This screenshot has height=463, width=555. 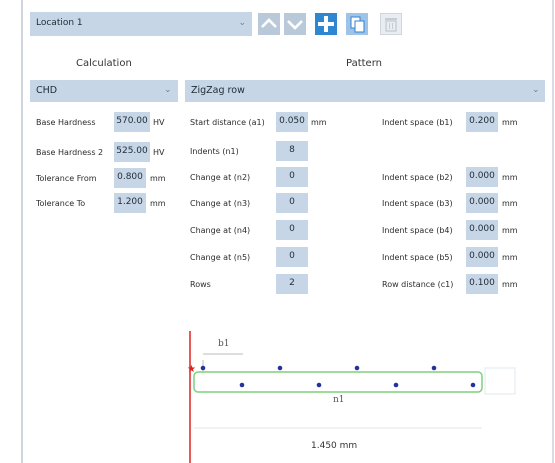 I want to click on add-button, so click(x=326, y=24).